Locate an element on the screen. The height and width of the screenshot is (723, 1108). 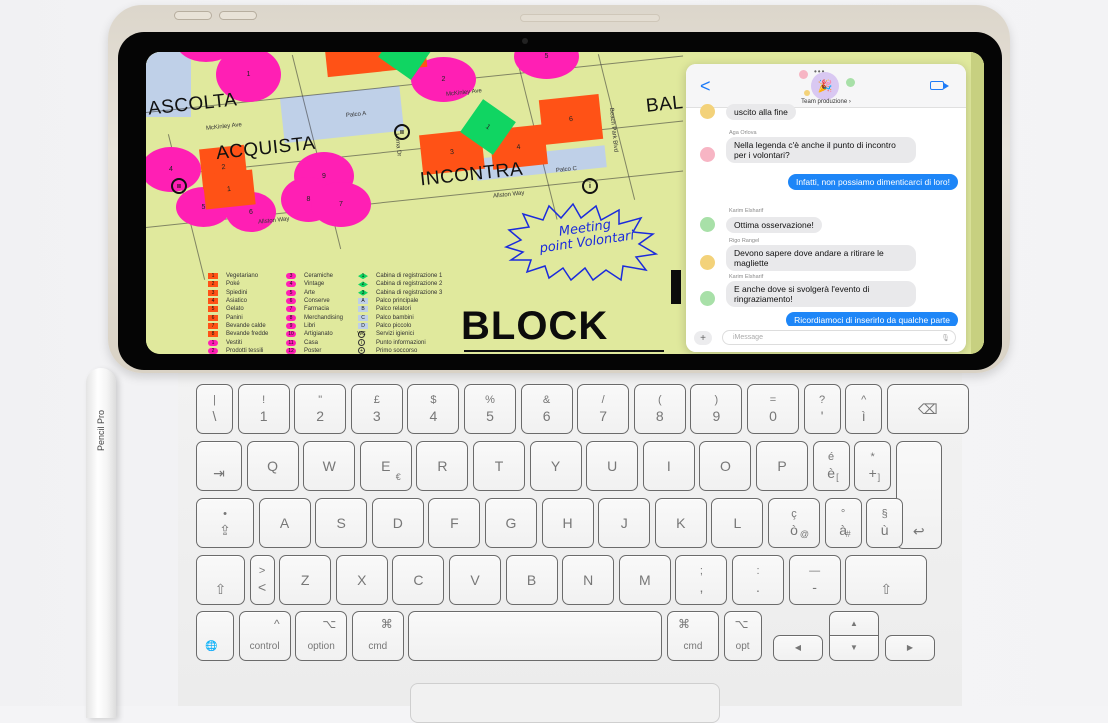
key-ì: ^ ì is located at coordinates (864, 409).